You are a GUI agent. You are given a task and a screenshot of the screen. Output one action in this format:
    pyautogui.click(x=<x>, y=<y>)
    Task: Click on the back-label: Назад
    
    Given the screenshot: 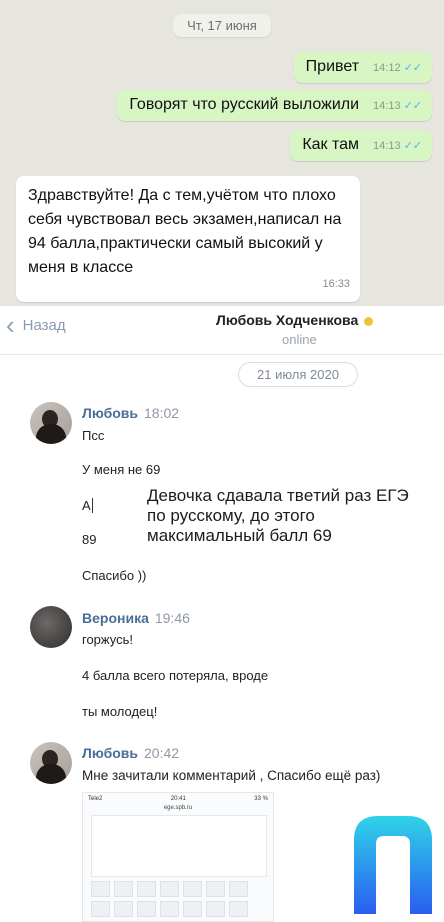 What is the action you would take?
    pyautogui.click(x=44, y=325)
    